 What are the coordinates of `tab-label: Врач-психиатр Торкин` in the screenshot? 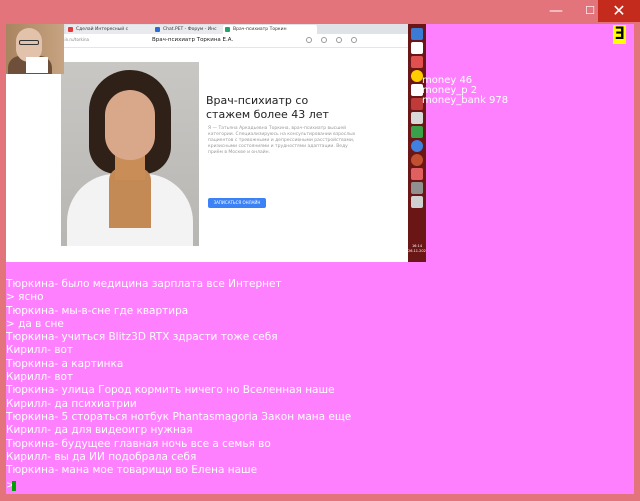 It's located at (260, 29).